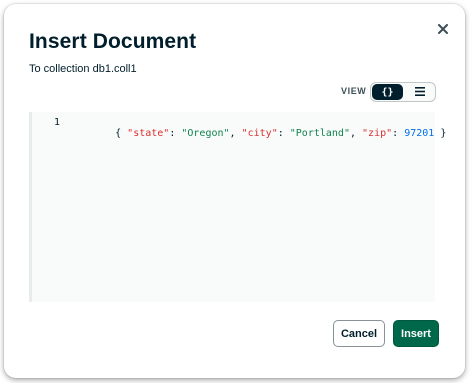 The height and width of the screenshot is (383, 474). I want to click on code-token-string: "Oregon", so click(205, 133).